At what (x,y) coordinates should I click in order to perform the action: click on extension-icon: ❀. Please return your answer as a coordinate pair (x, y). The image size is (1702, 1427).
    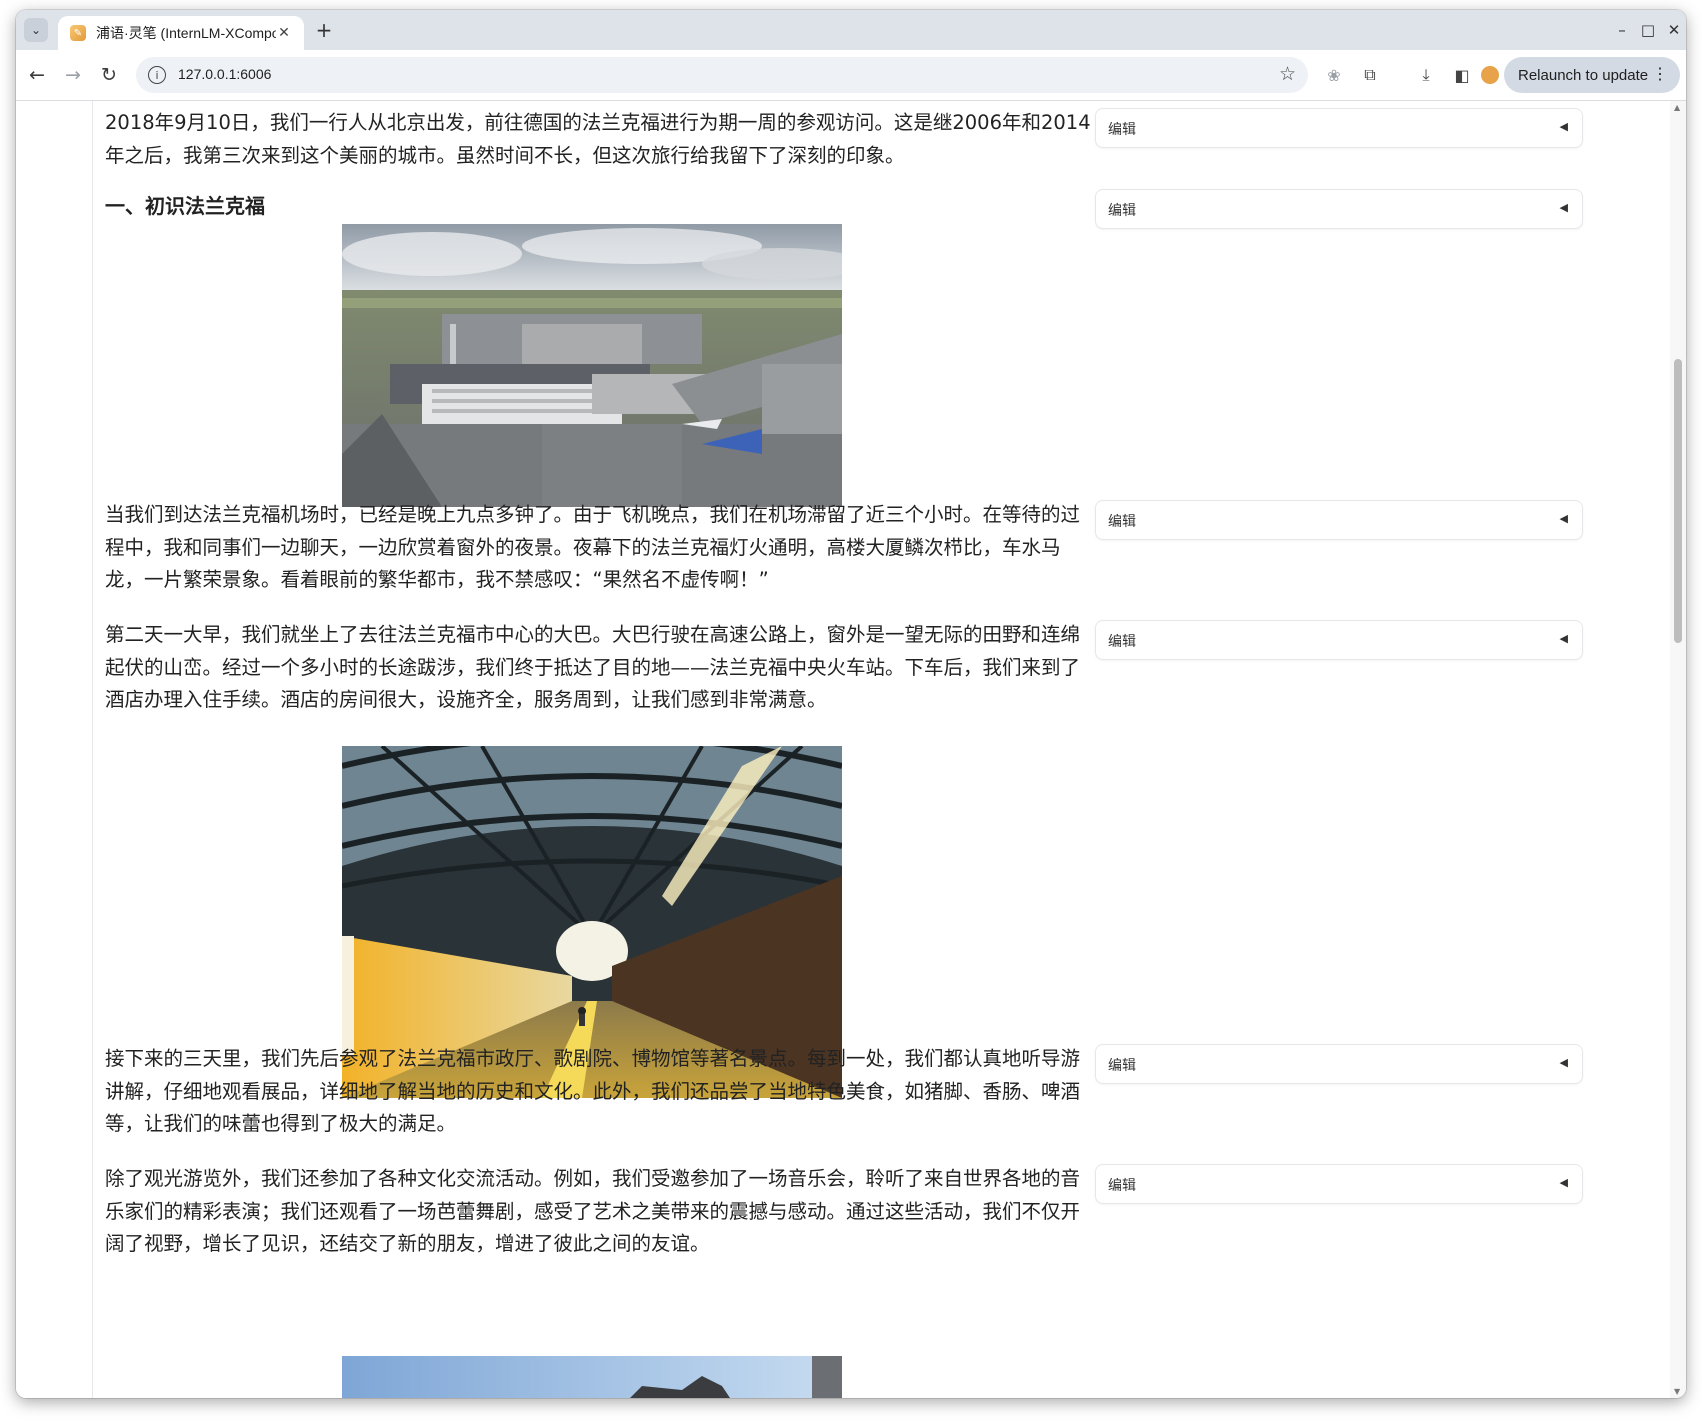
    Looking at the image, I should click on (1334, 75).